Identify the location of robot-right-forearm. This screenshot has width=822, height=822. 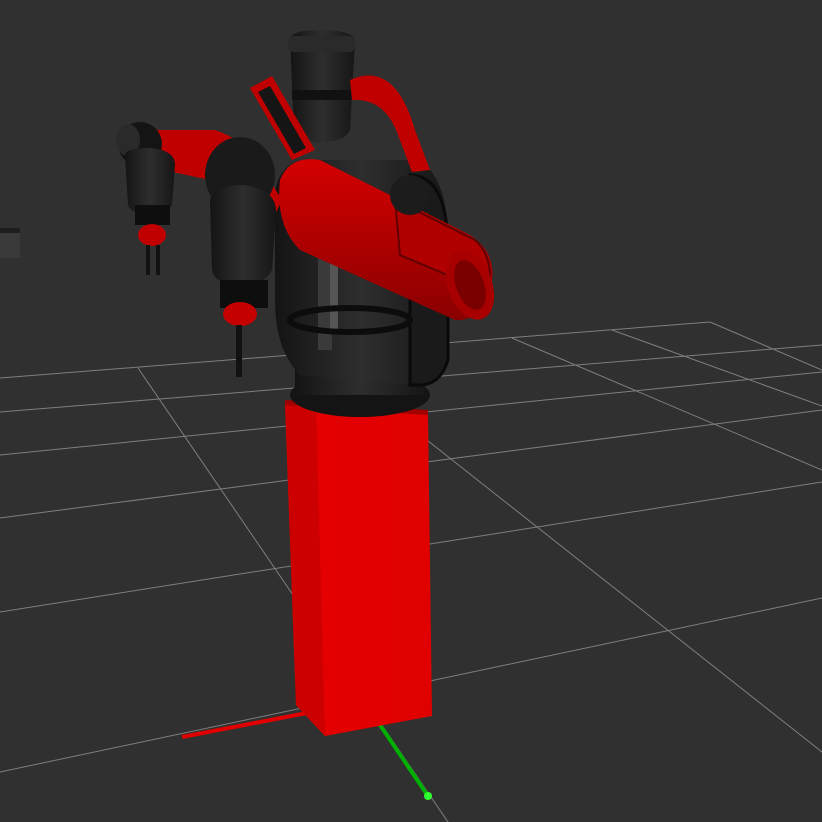
(240, 257).